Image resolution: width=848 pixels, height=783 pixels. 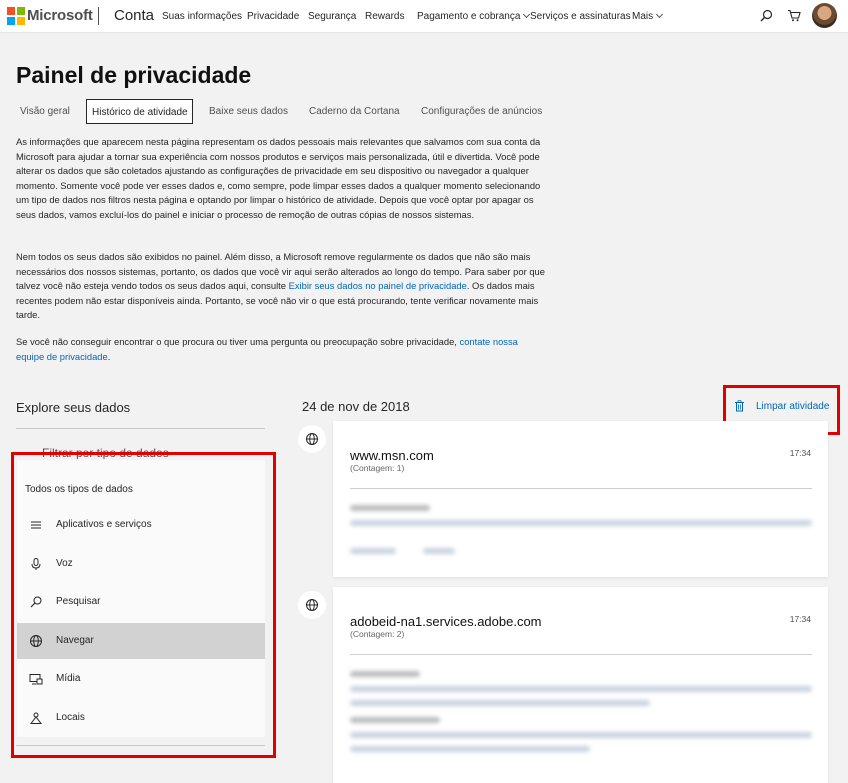 I want to click on activity-date: 24 de nov de 2018, so click(x=356, y=406).